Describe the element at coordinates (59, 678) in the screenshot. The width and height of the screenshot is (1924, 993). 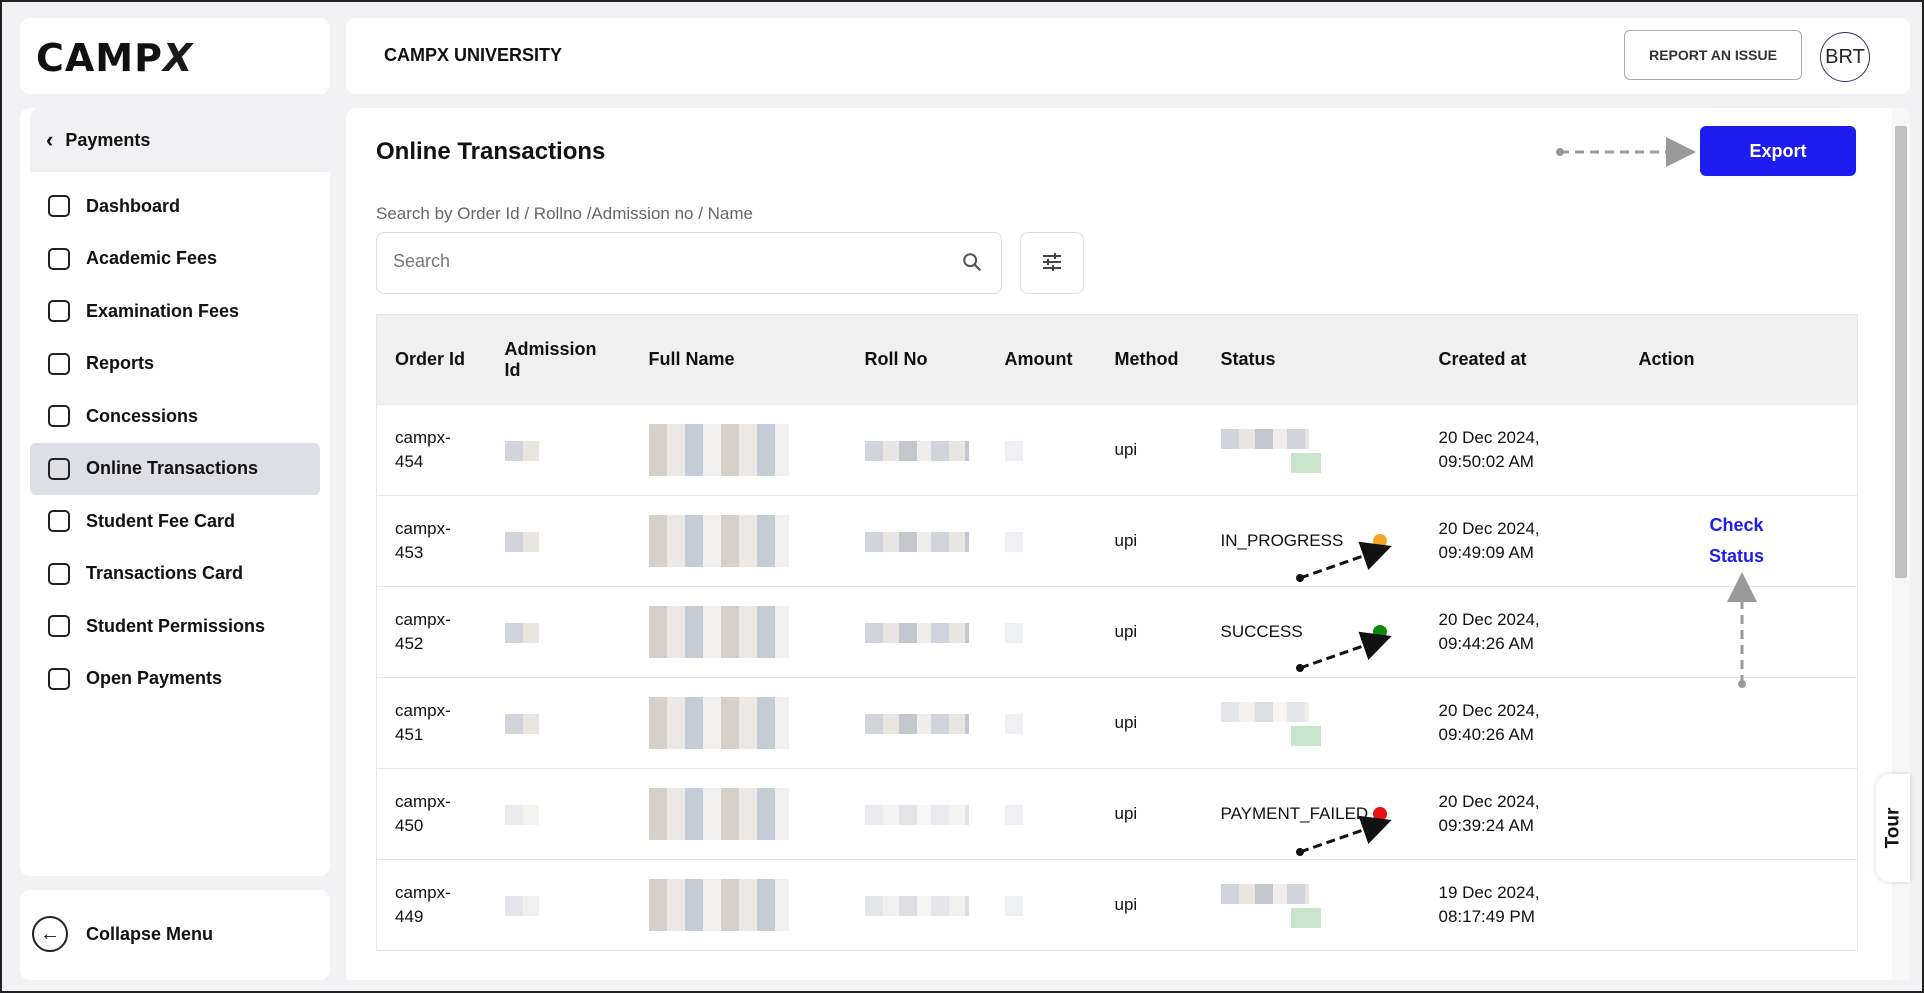
I see `wallet-icon` at that location.